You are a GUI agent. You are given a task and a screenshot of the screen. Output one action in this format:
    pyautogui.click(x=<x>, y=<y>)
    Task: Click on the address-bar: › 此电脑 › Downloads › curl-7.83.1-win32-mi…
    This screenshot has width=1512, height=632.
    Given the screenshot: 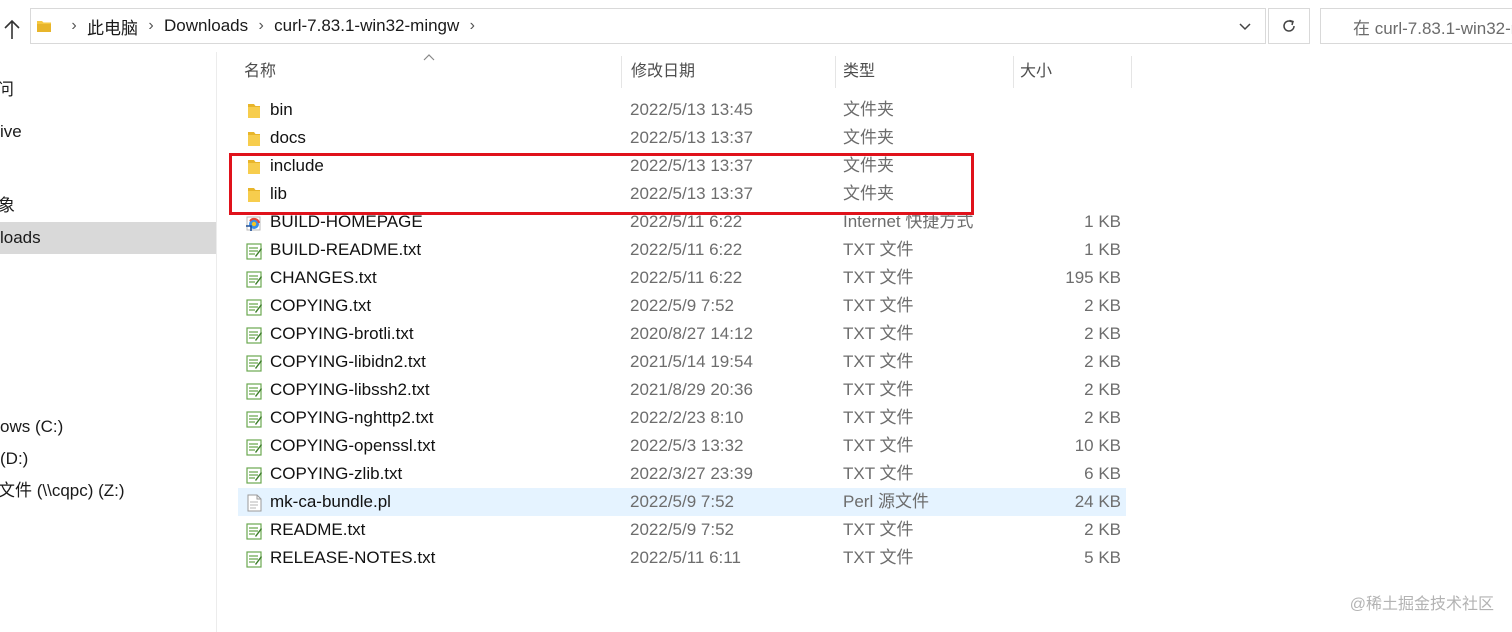 What is the action you would take?
    pyautogui.click(x=648, y=26)
    